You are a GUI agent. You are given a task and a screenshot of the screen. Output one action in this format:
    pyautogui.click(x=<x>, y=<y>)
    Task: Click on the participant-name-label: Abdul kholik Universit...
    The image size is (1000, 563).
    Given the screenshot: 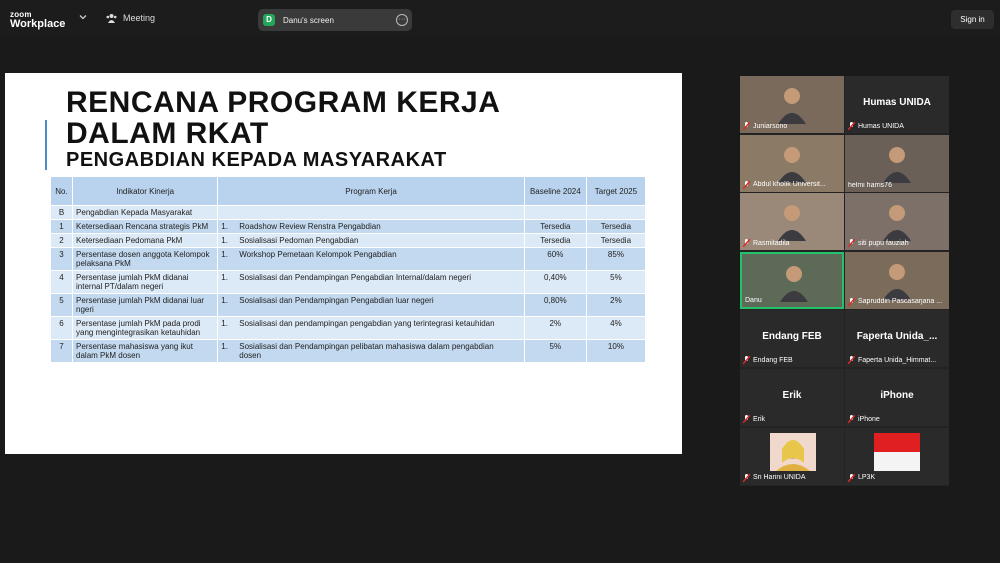 What is the action you would take?
    pyautogui.click(x=784, y=184)
    